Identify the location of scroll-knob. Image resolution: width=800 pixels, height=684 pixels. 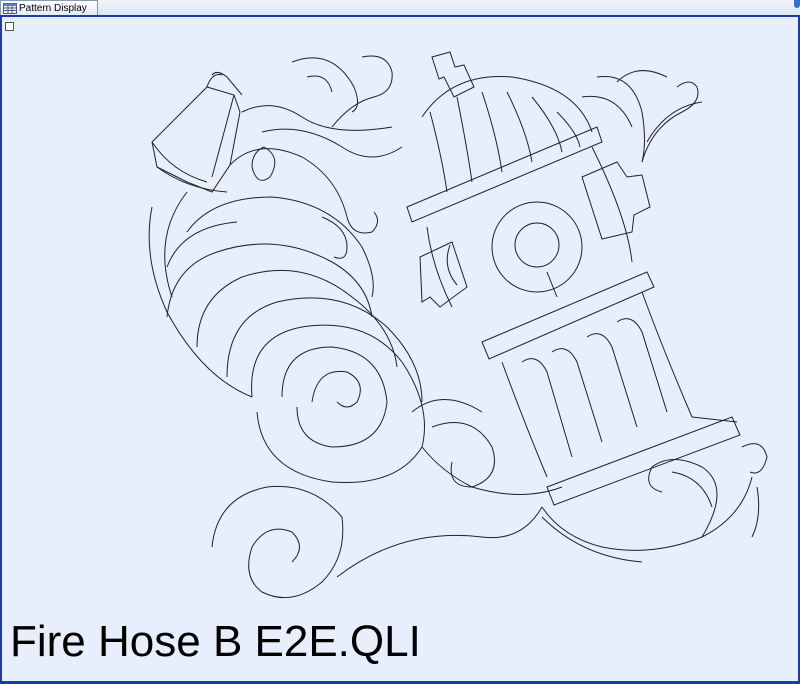
(797, 4).